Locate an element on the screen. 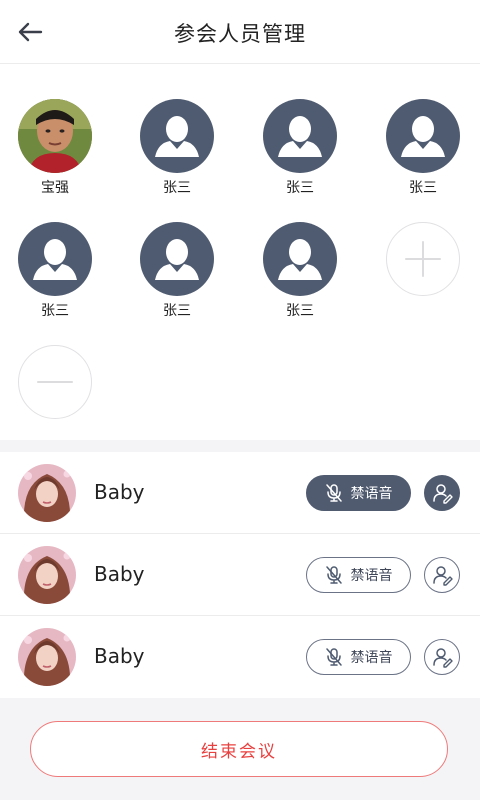  end-meeting-button: 结束会议 is located at coordinates (239, 749).